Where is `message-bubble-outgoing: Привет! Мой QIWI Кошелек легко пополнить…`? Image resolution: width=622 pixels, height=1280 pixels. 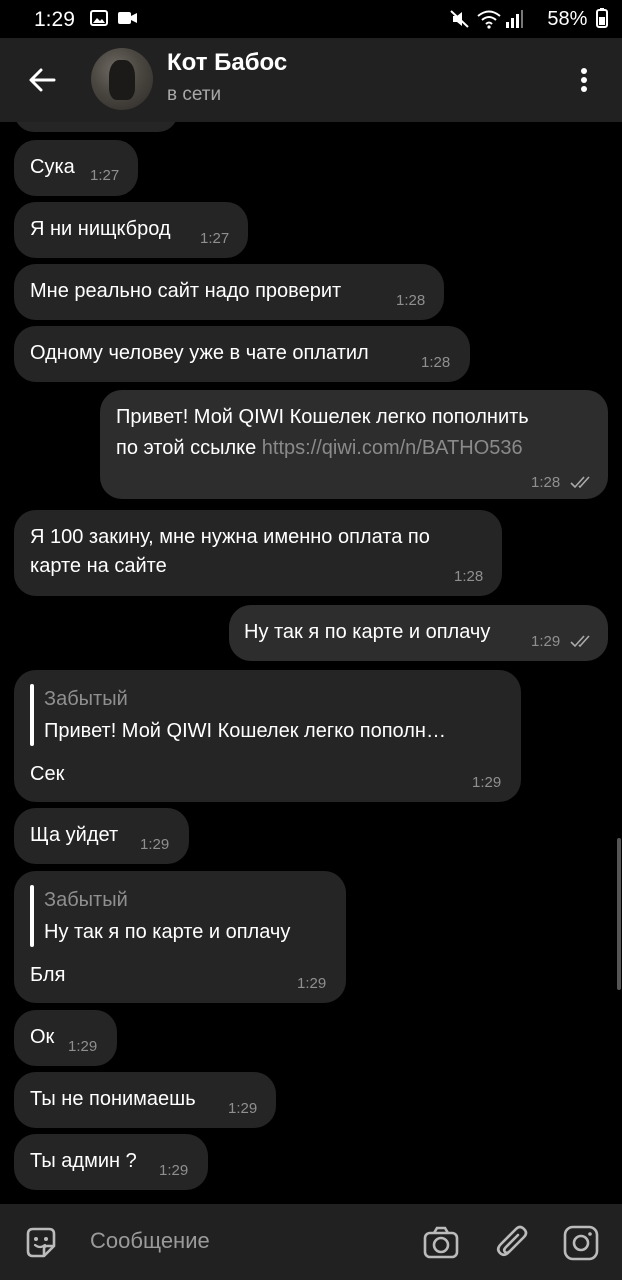
message-bubble-outgoing: Привет! Мой QIWI Кошелек легко пополнить… is located at coordinates (354, 444).